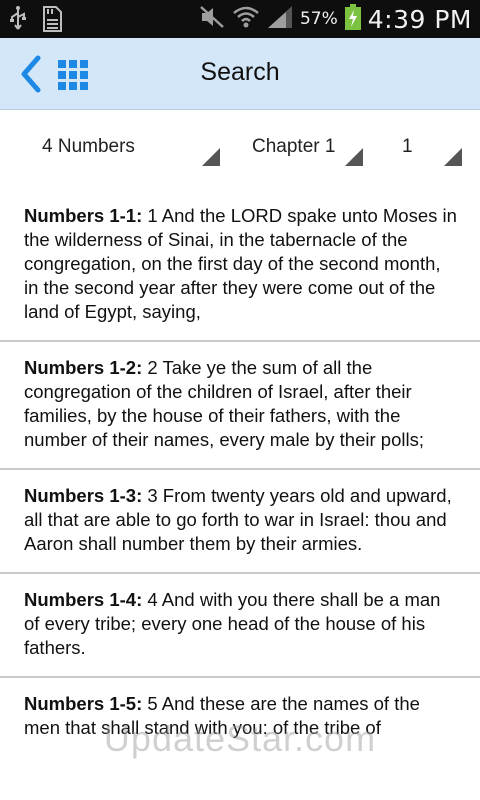 The height and width of the screenshot is (800, 480). I want to click on verse-reference: Numbers 1-5:, so click(83, 703).